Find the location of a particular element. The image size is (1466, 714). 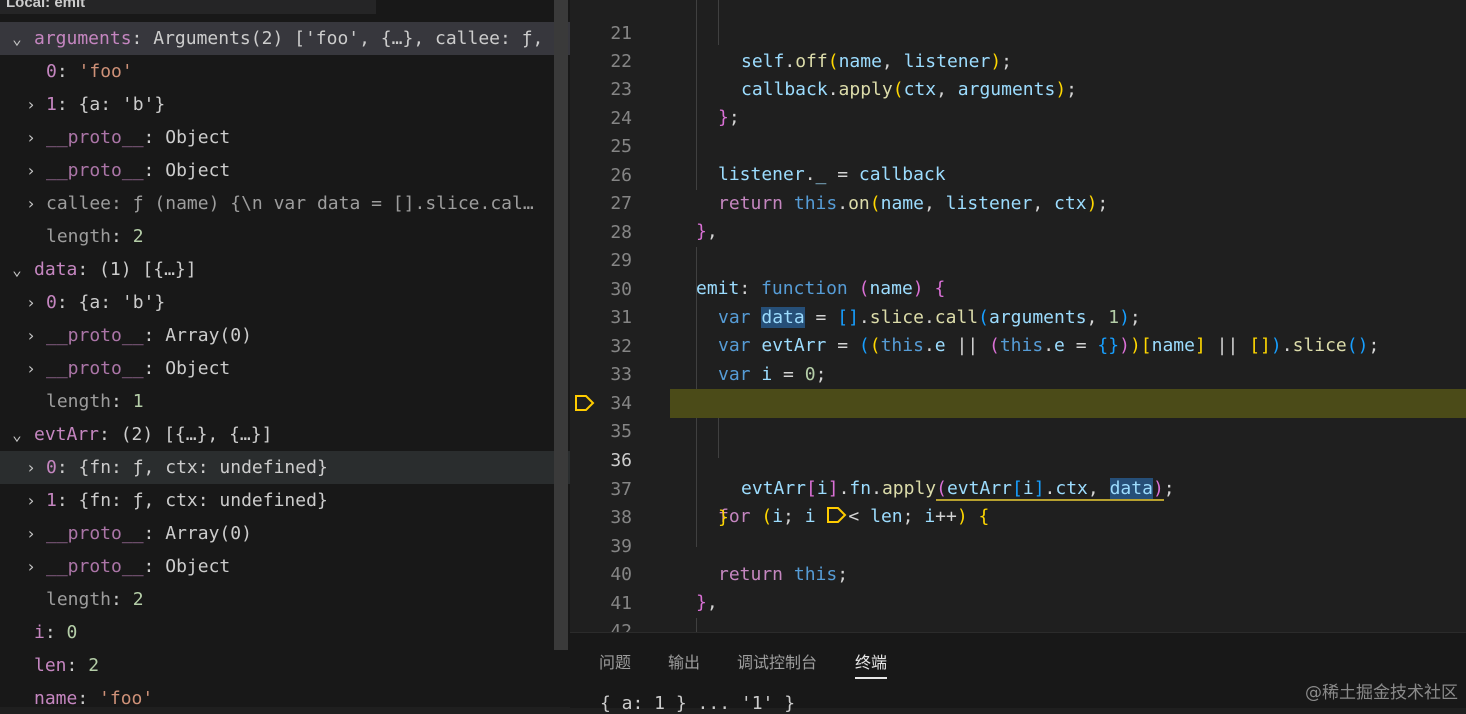

paused-line-highlight is located at coordinates (1068, 403).